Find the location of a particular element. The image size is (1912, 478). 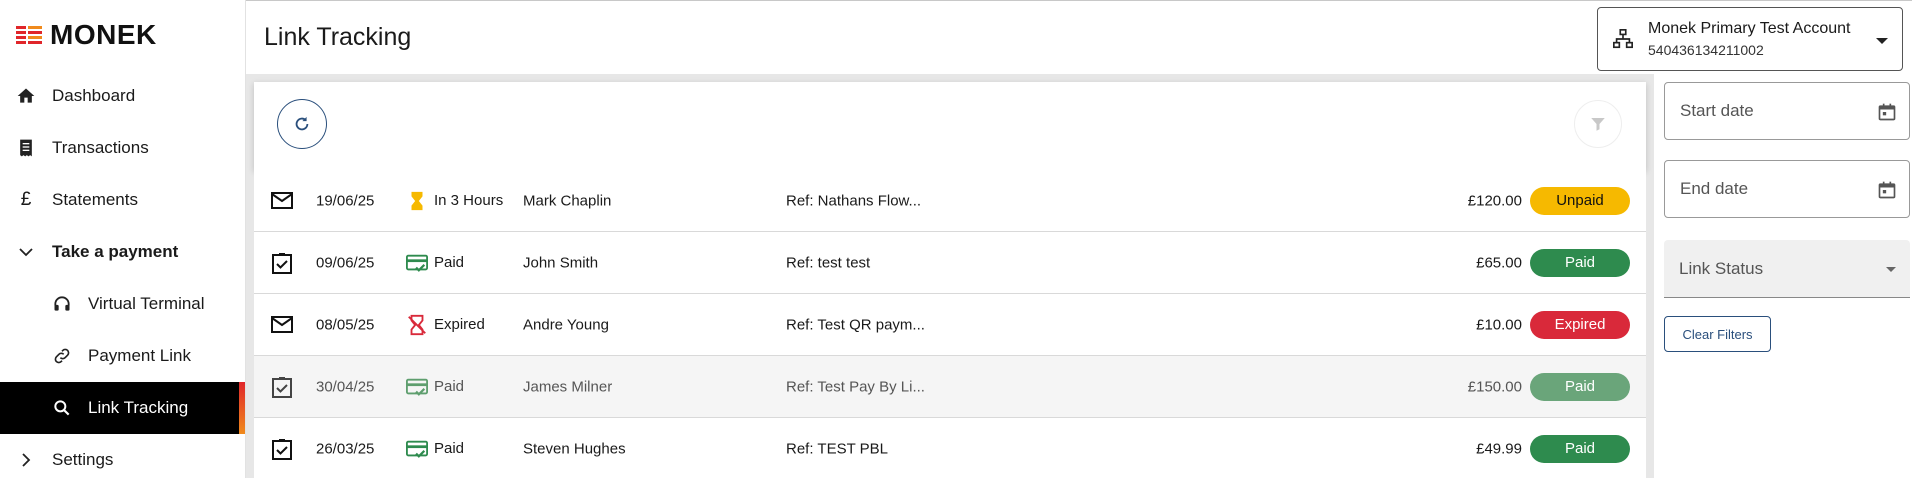

link-icon is located at coordinates (62, 356).